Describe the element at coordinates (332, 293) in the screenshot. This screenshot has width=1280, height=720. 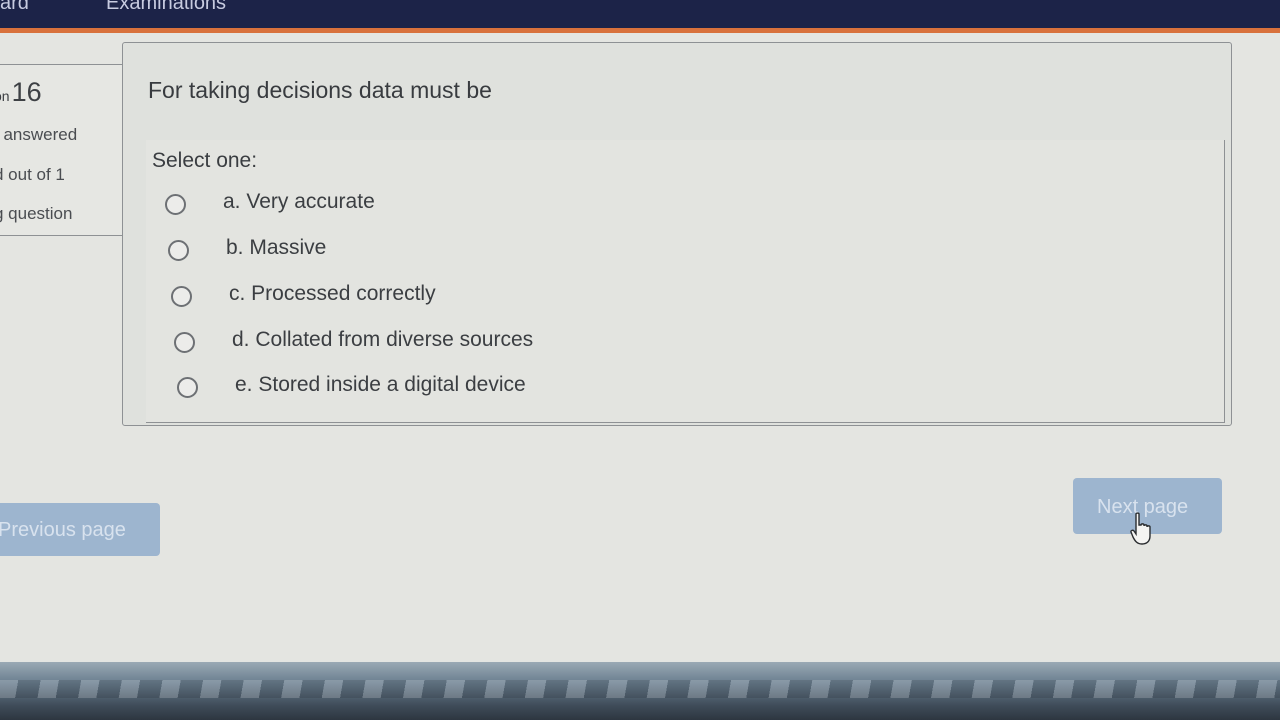
I see `option-label: c. Processed correctly` at that location.